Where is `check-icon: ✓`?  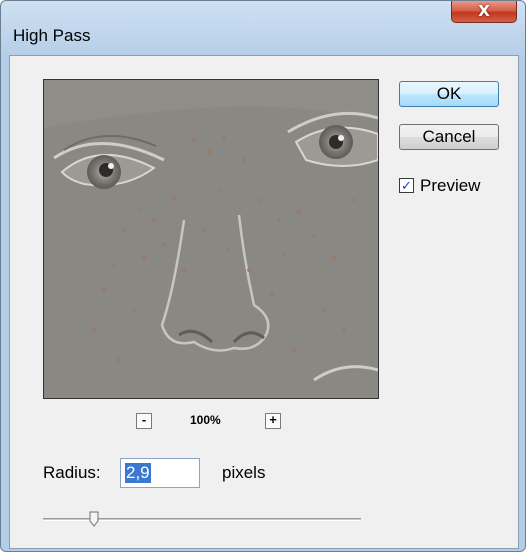 check-icon: ✓ is located at coordinates (406, 185).